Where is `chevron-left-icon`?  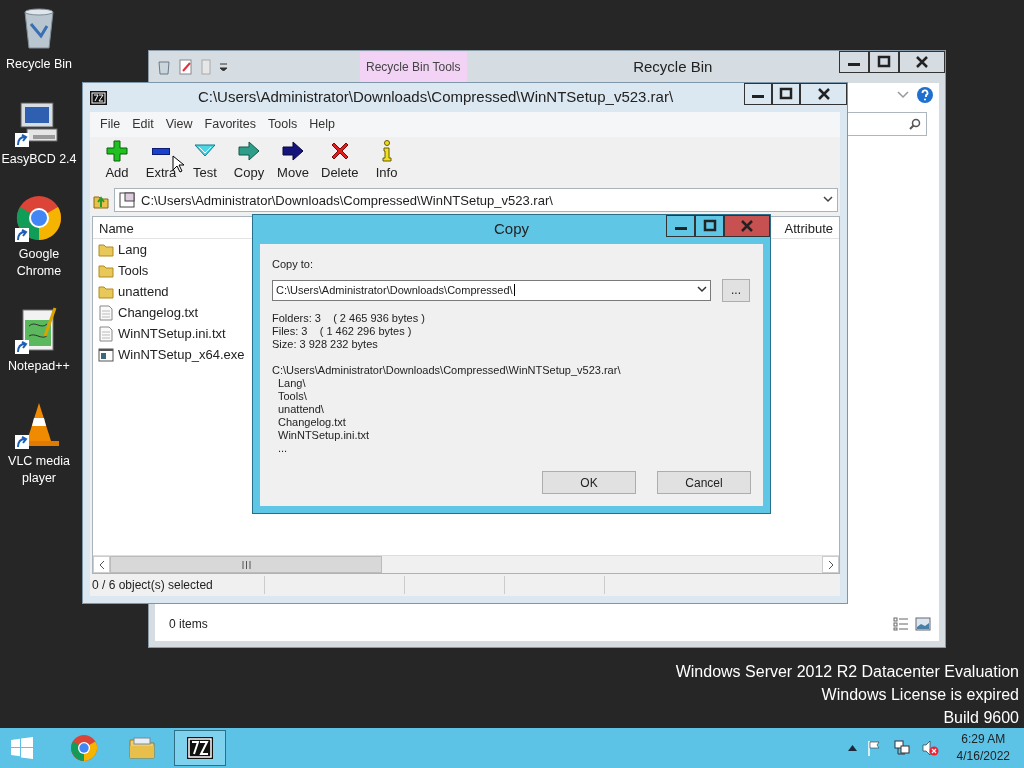 chevron-left-icon is located at coordinates (101, 564).